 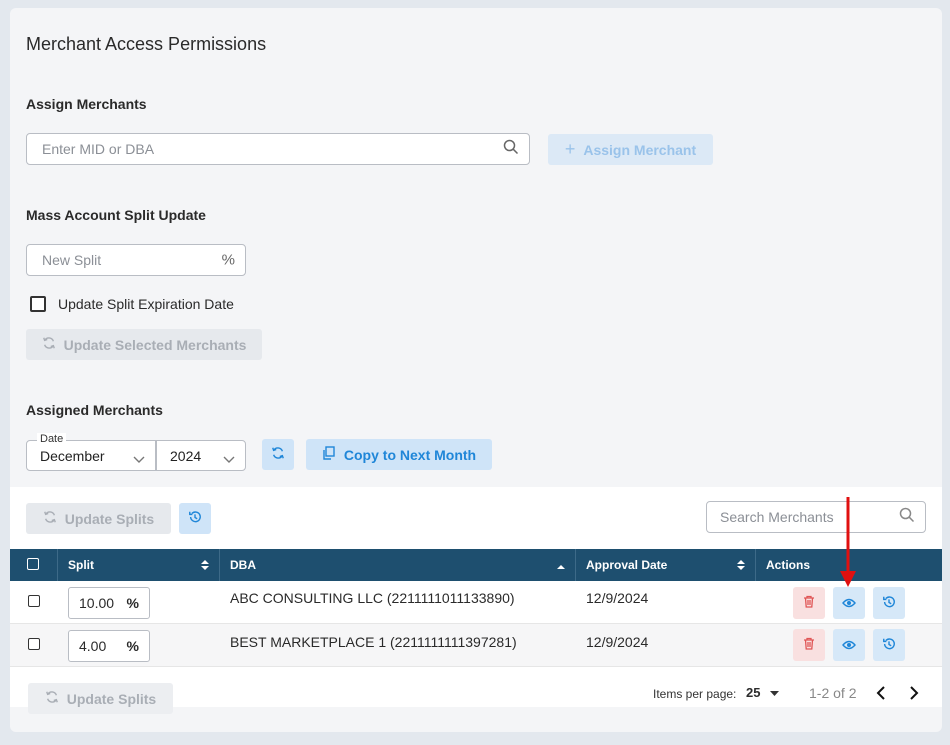 I want to click on update-splits-label: Update Splits, so click(x=109, y=518).